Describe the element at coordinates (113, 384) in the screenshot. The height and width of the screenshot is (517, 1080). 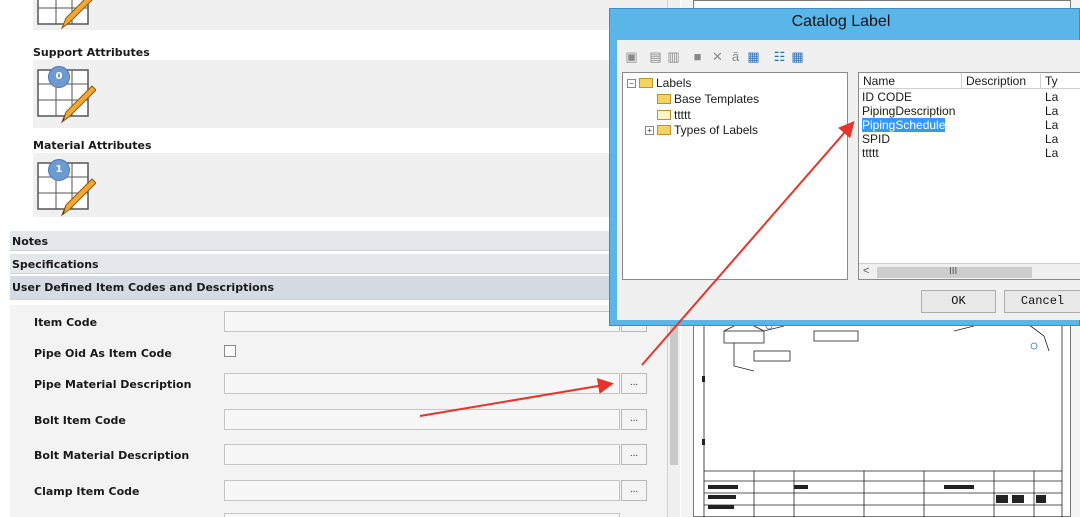
I see `pipe-material-description-label: Pipe Material Description` at that location.